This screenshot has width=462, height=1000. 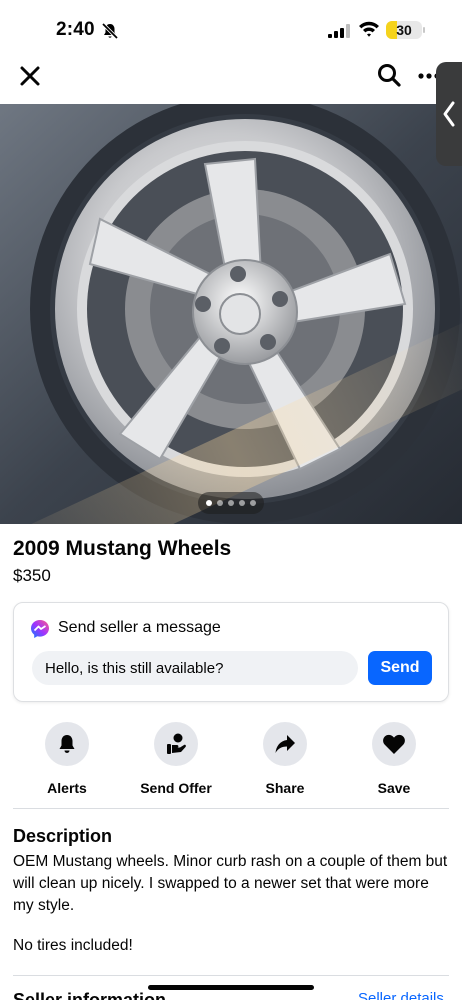 I want to click on chevron-left-icon, so click(x=449, y=114).